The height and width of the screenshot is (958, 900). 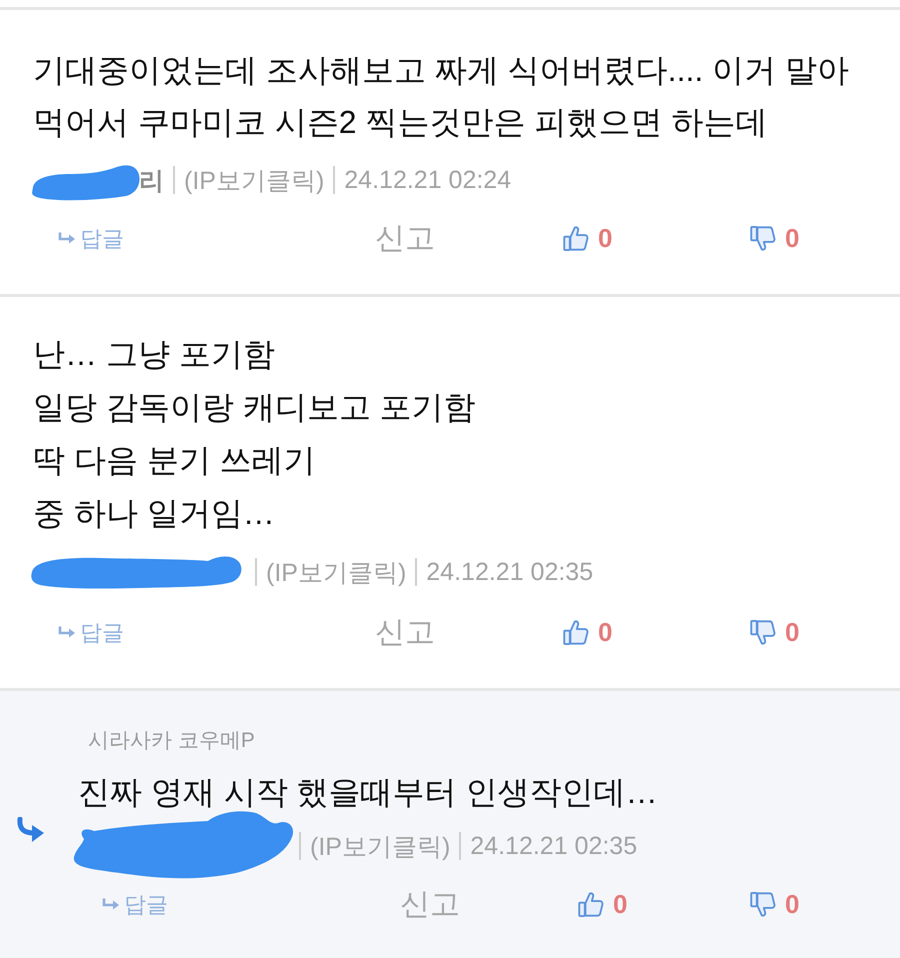 What do you see at coordinates (151, 181) in the screenshot?
I see `author-name: 리` at bounding box center [151, 181].